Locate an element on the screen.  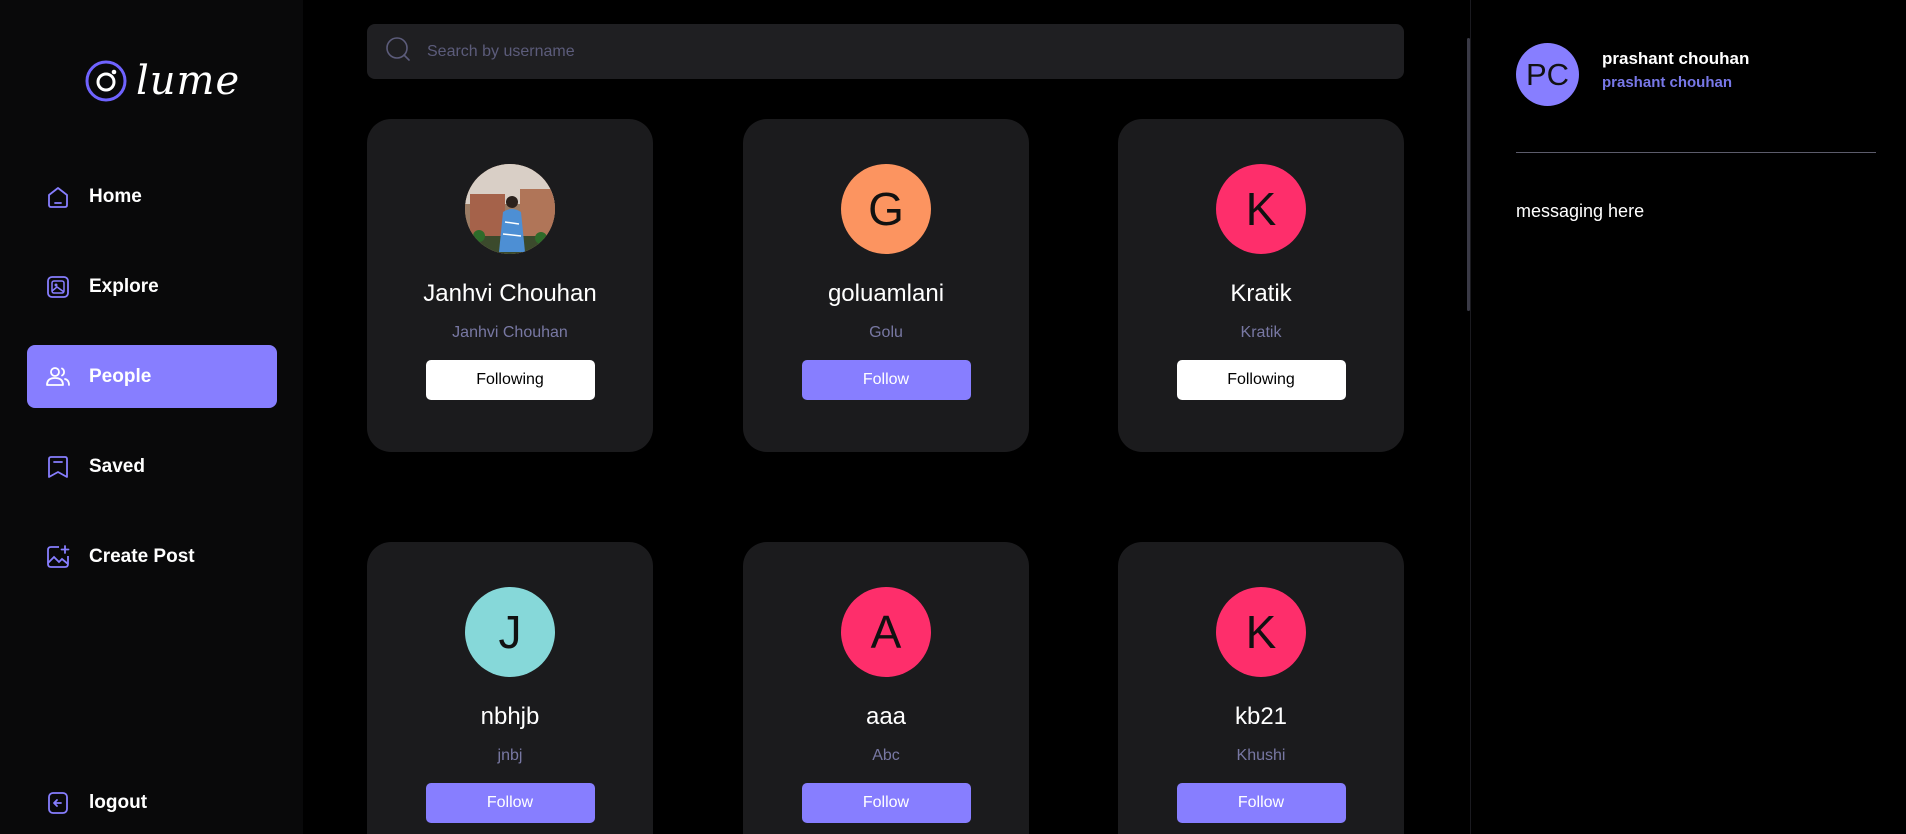
user-display-name: Janhvi Chouhan is located at coordinates (510, 293).